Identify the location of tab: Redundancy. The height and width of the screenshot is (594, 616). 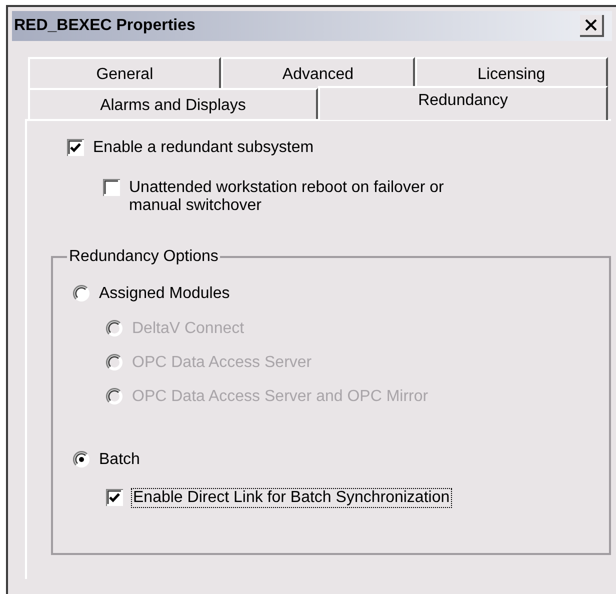
(463, 103).